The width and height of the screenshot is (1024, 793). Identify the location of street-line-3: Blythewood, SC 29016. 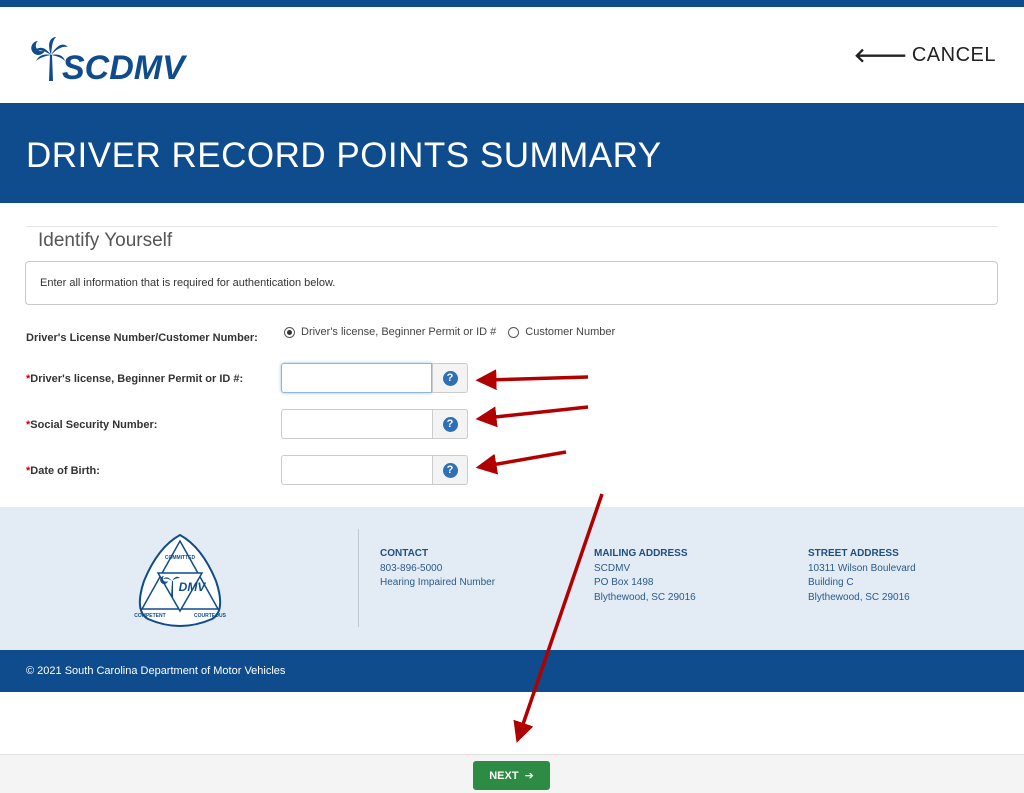
(859, 597).